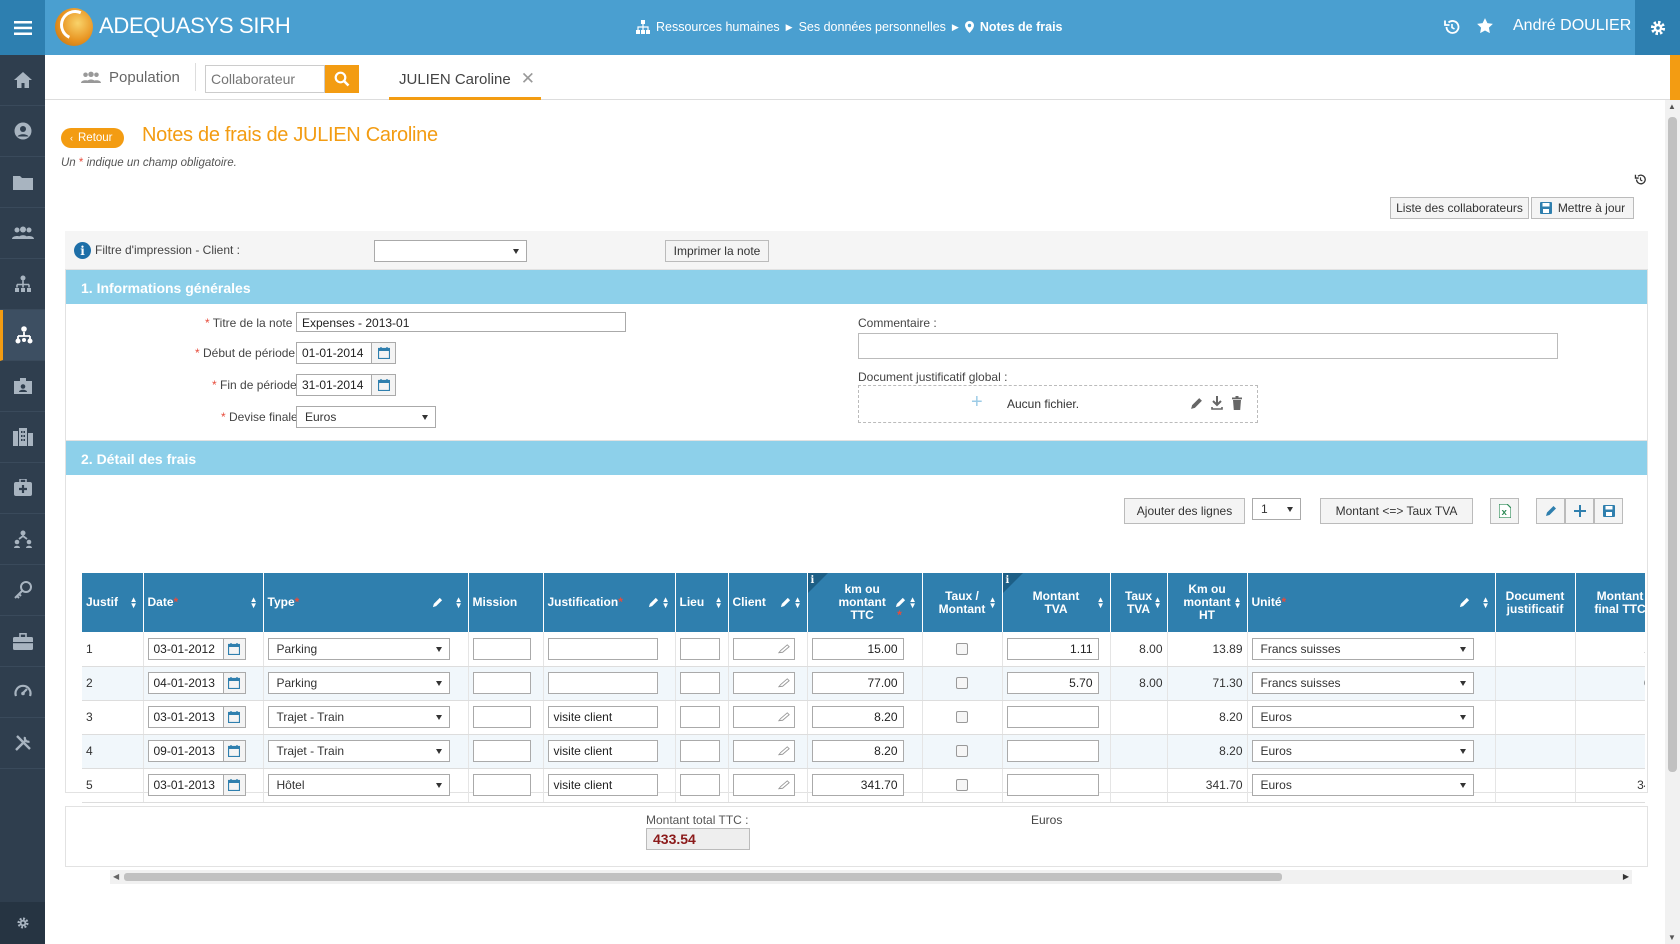  What do you see at coordinates (718, 27) in the screenshot?
I see `breadcrumb-item: Ressources humaines` at bounding box center [718, 27].